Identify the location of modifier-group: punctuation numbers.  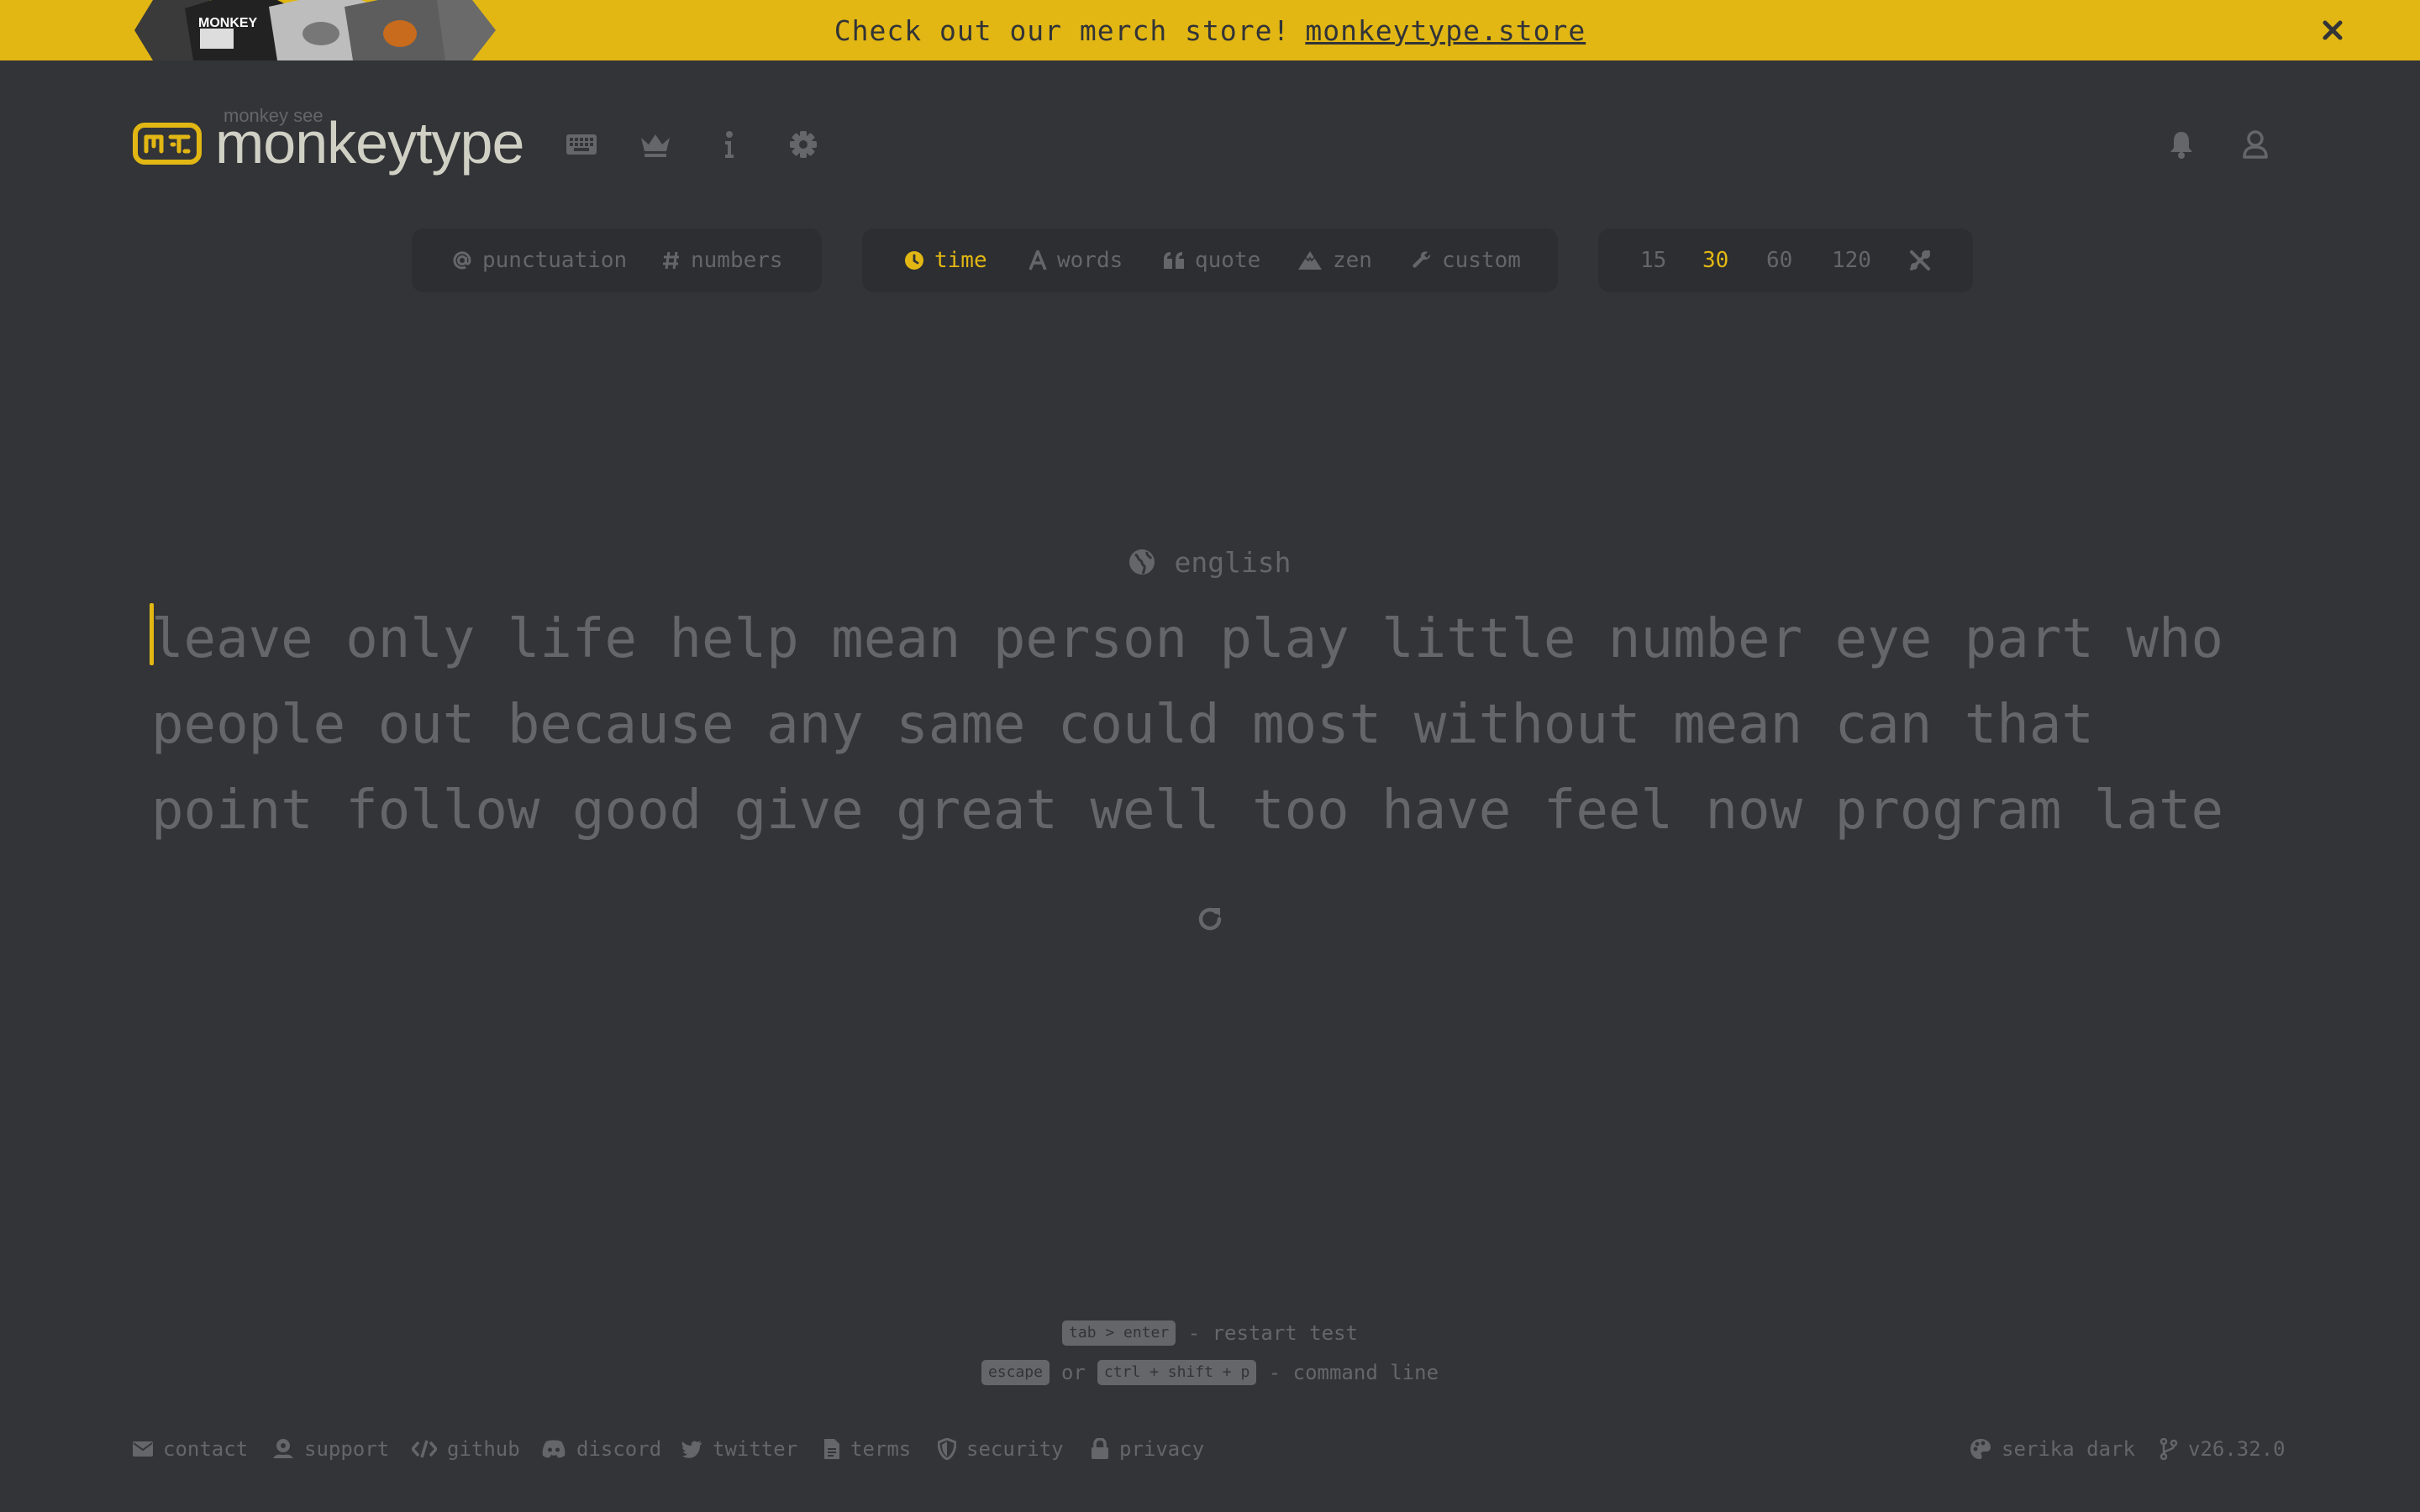
(617, 260).